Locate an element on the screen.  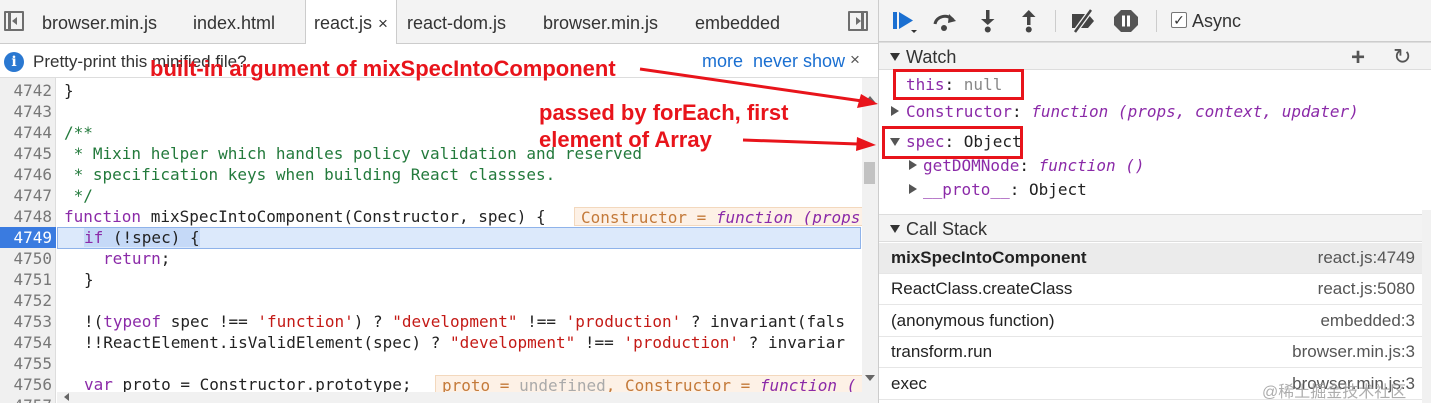
watch-value: Object is located at coordinates (1057, 189).